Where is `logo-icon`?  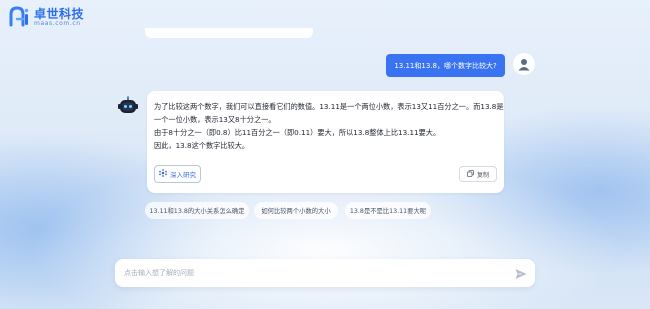
logo-icon is located at coordinates (19, 17).